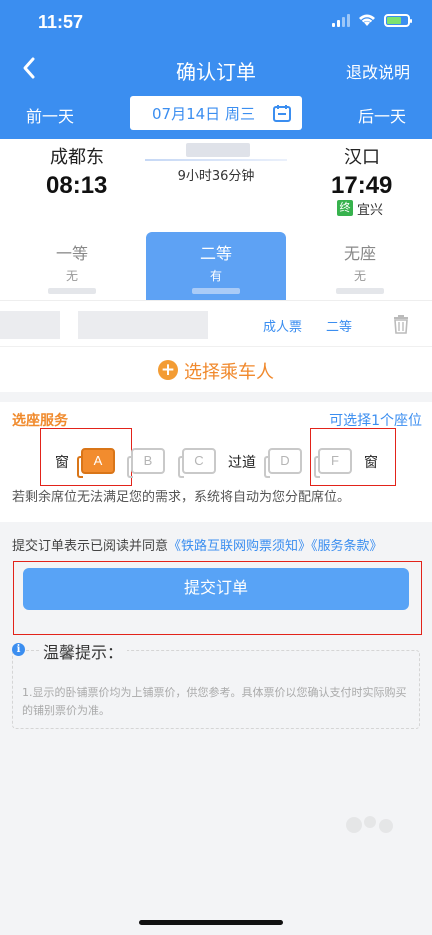 Image resolution: width=432 pixels, height=935 pixels. I want to click on calendar-icon, so click(282, 113).